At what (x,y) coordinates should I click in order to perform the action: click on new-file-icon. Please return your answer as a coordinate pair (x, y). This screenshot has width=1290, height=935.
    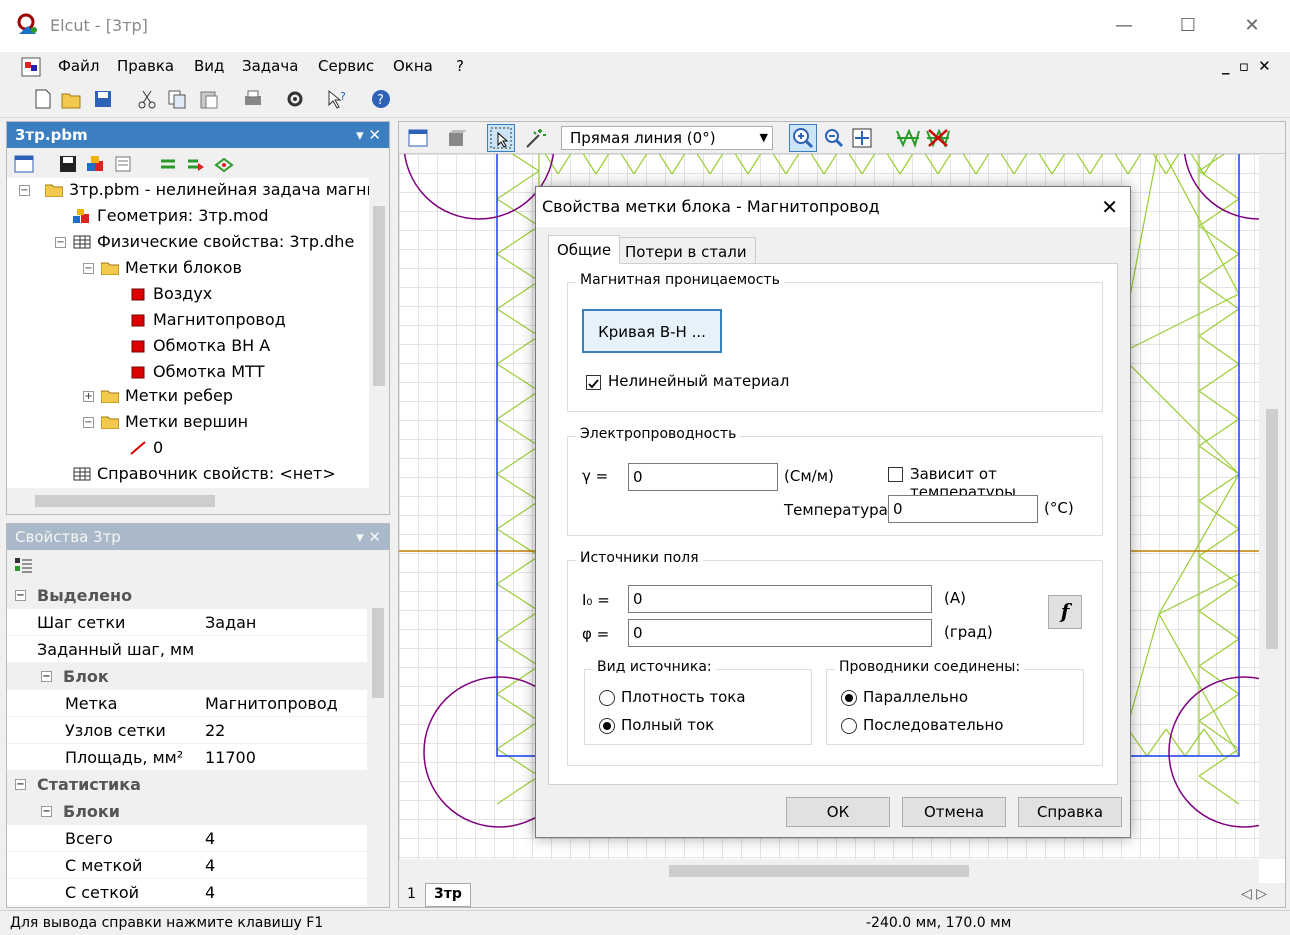
    Looking at the image, I should click on (43, 99).